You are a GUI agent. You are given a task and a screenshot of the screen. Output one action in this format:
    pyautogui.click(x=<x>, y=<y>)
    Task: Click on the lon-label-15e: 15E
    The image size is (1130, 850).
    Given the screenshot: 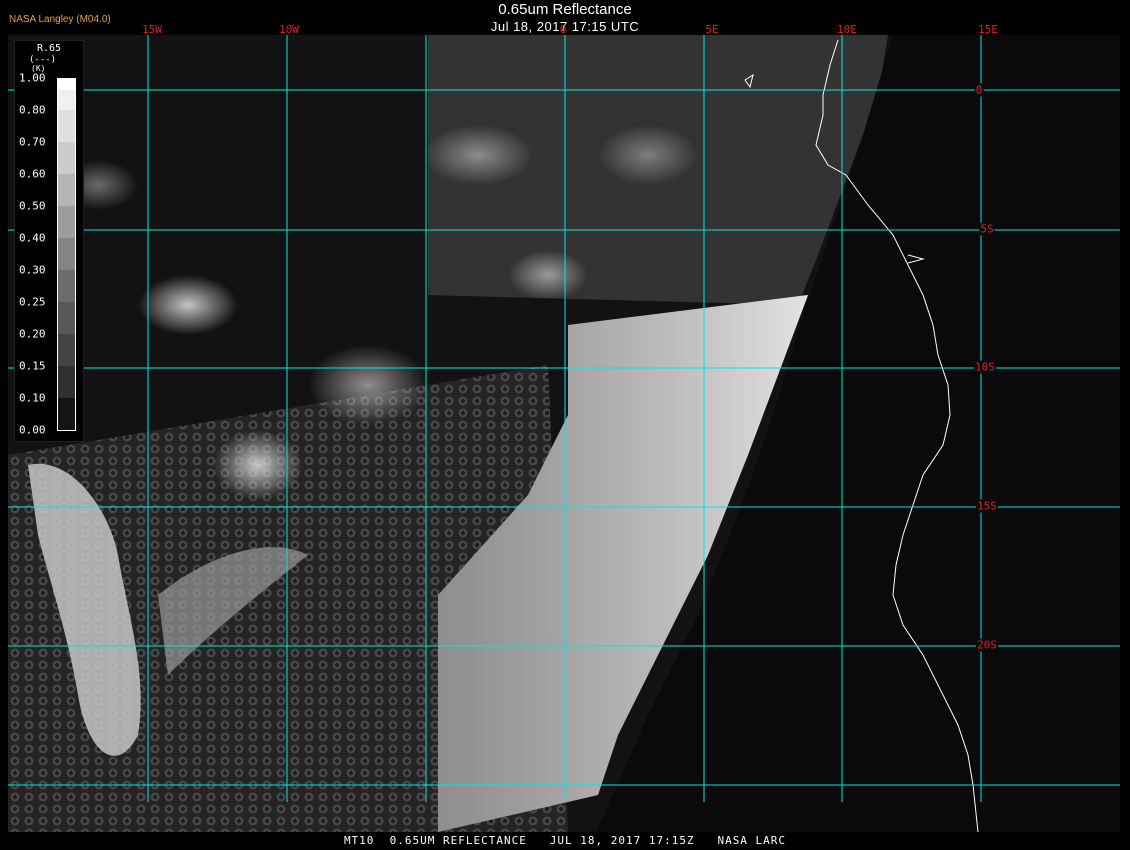 What is the action you would take?
    pyautogui.click(x=988, y=29)
    